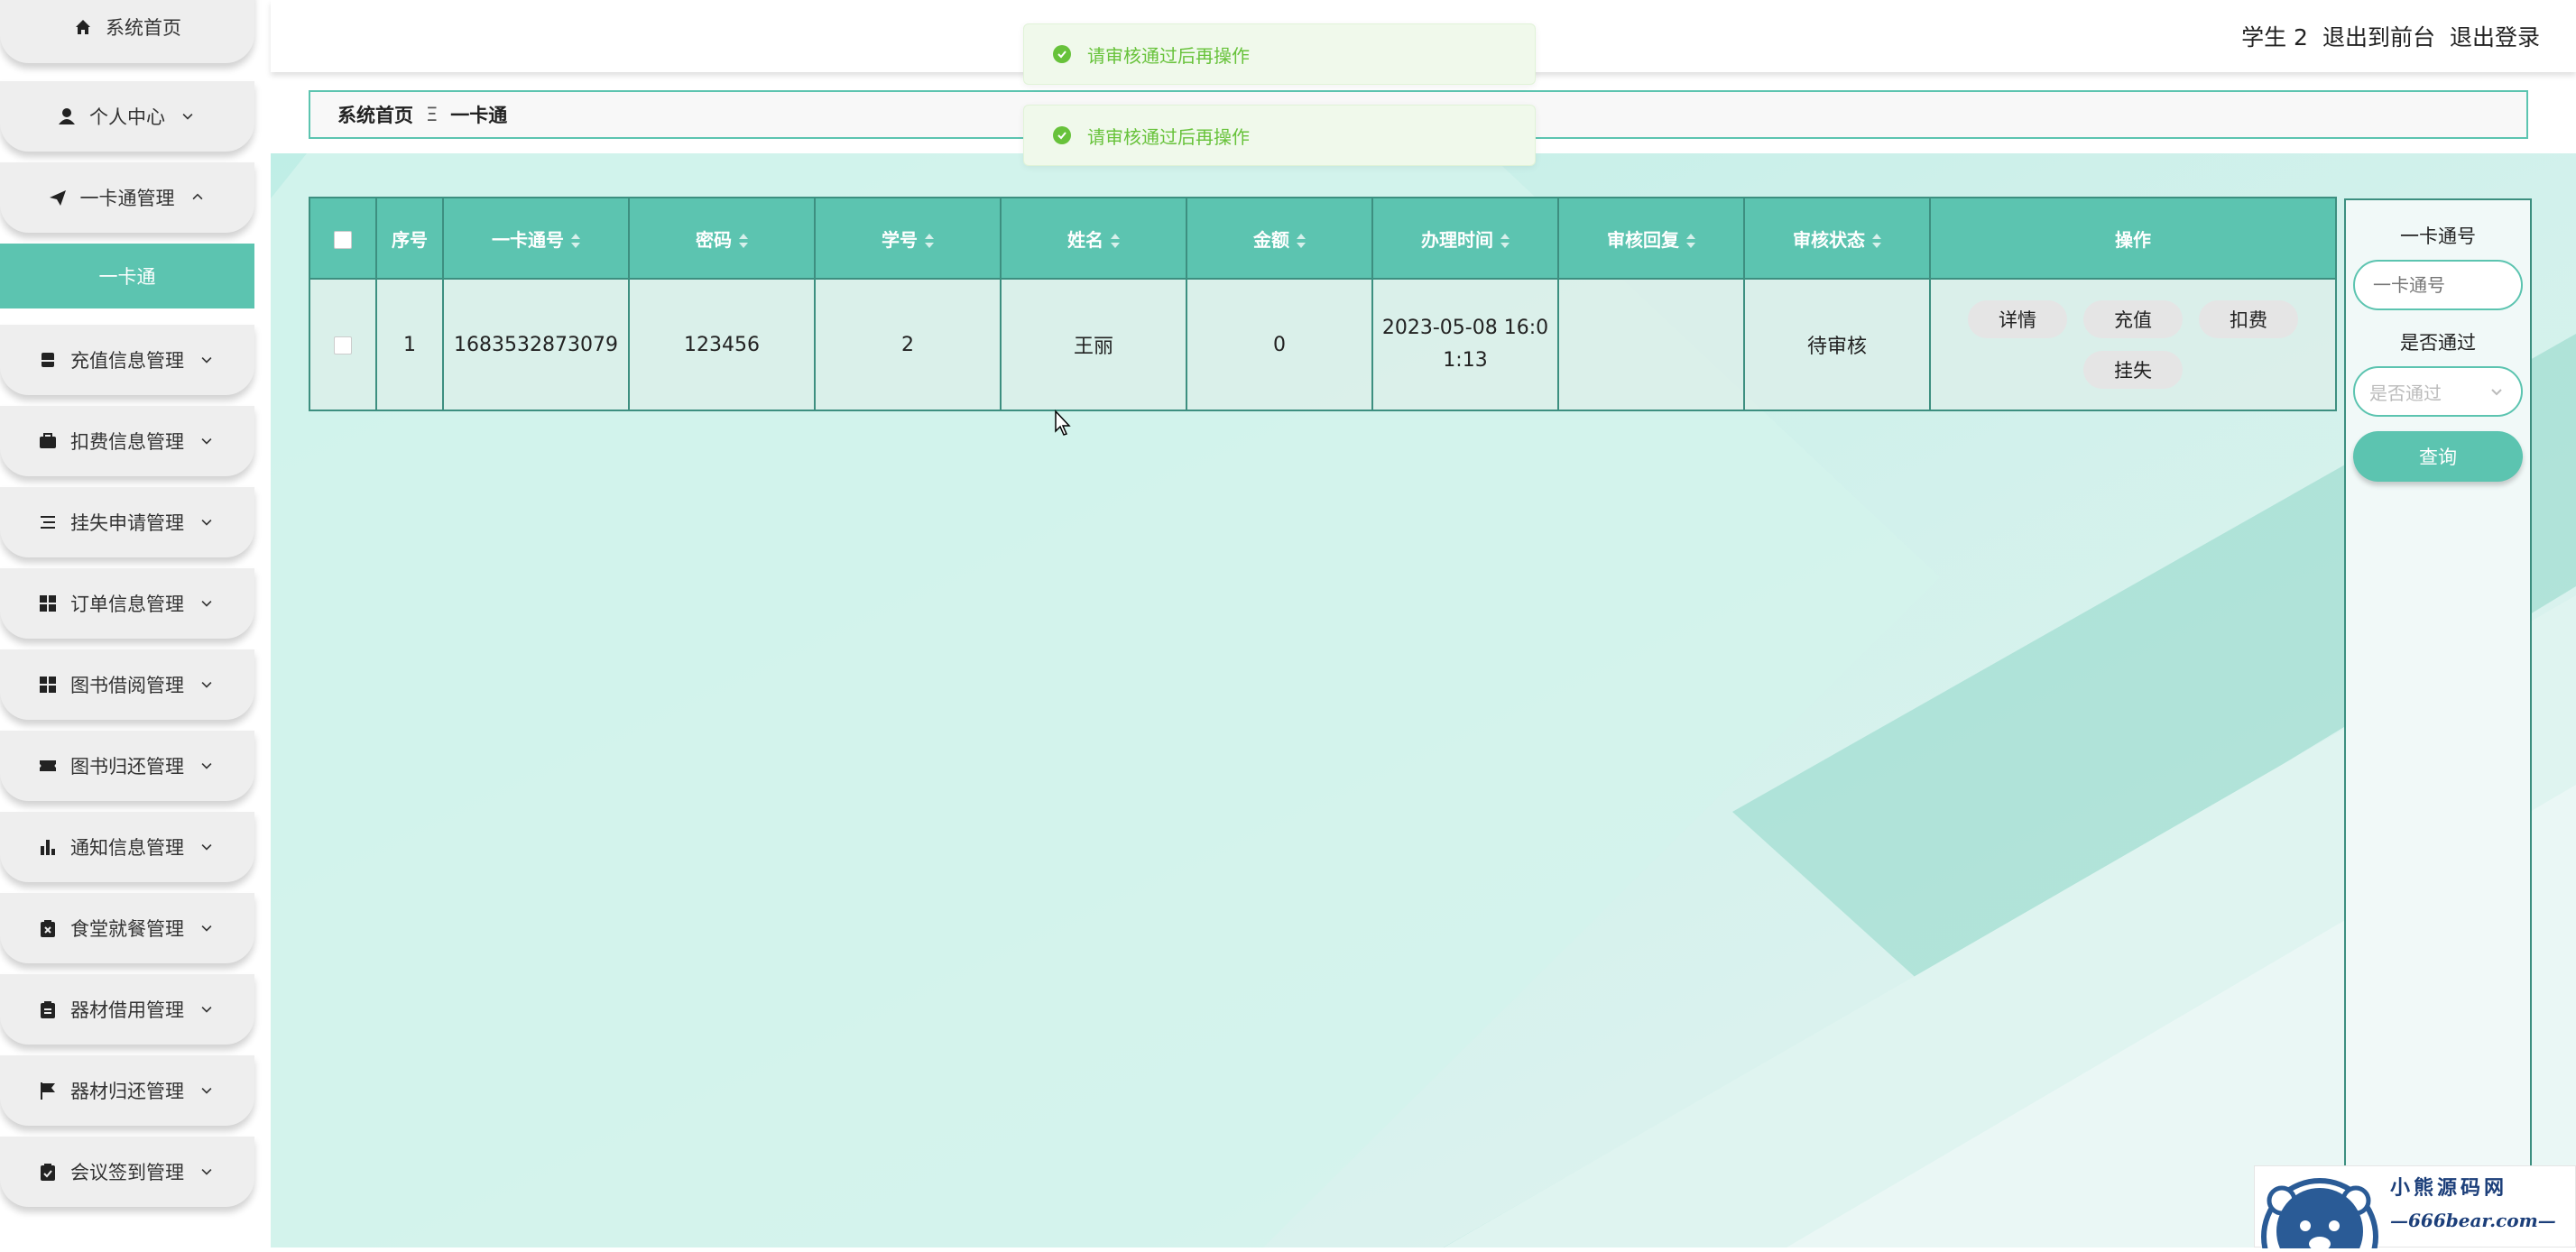 The height and width of the screenshot is (1252, 2576). Describe the element at coordinates (2378, 36) in the screenshot. I see `exit-to-front-link: 退出到前台` at that location.